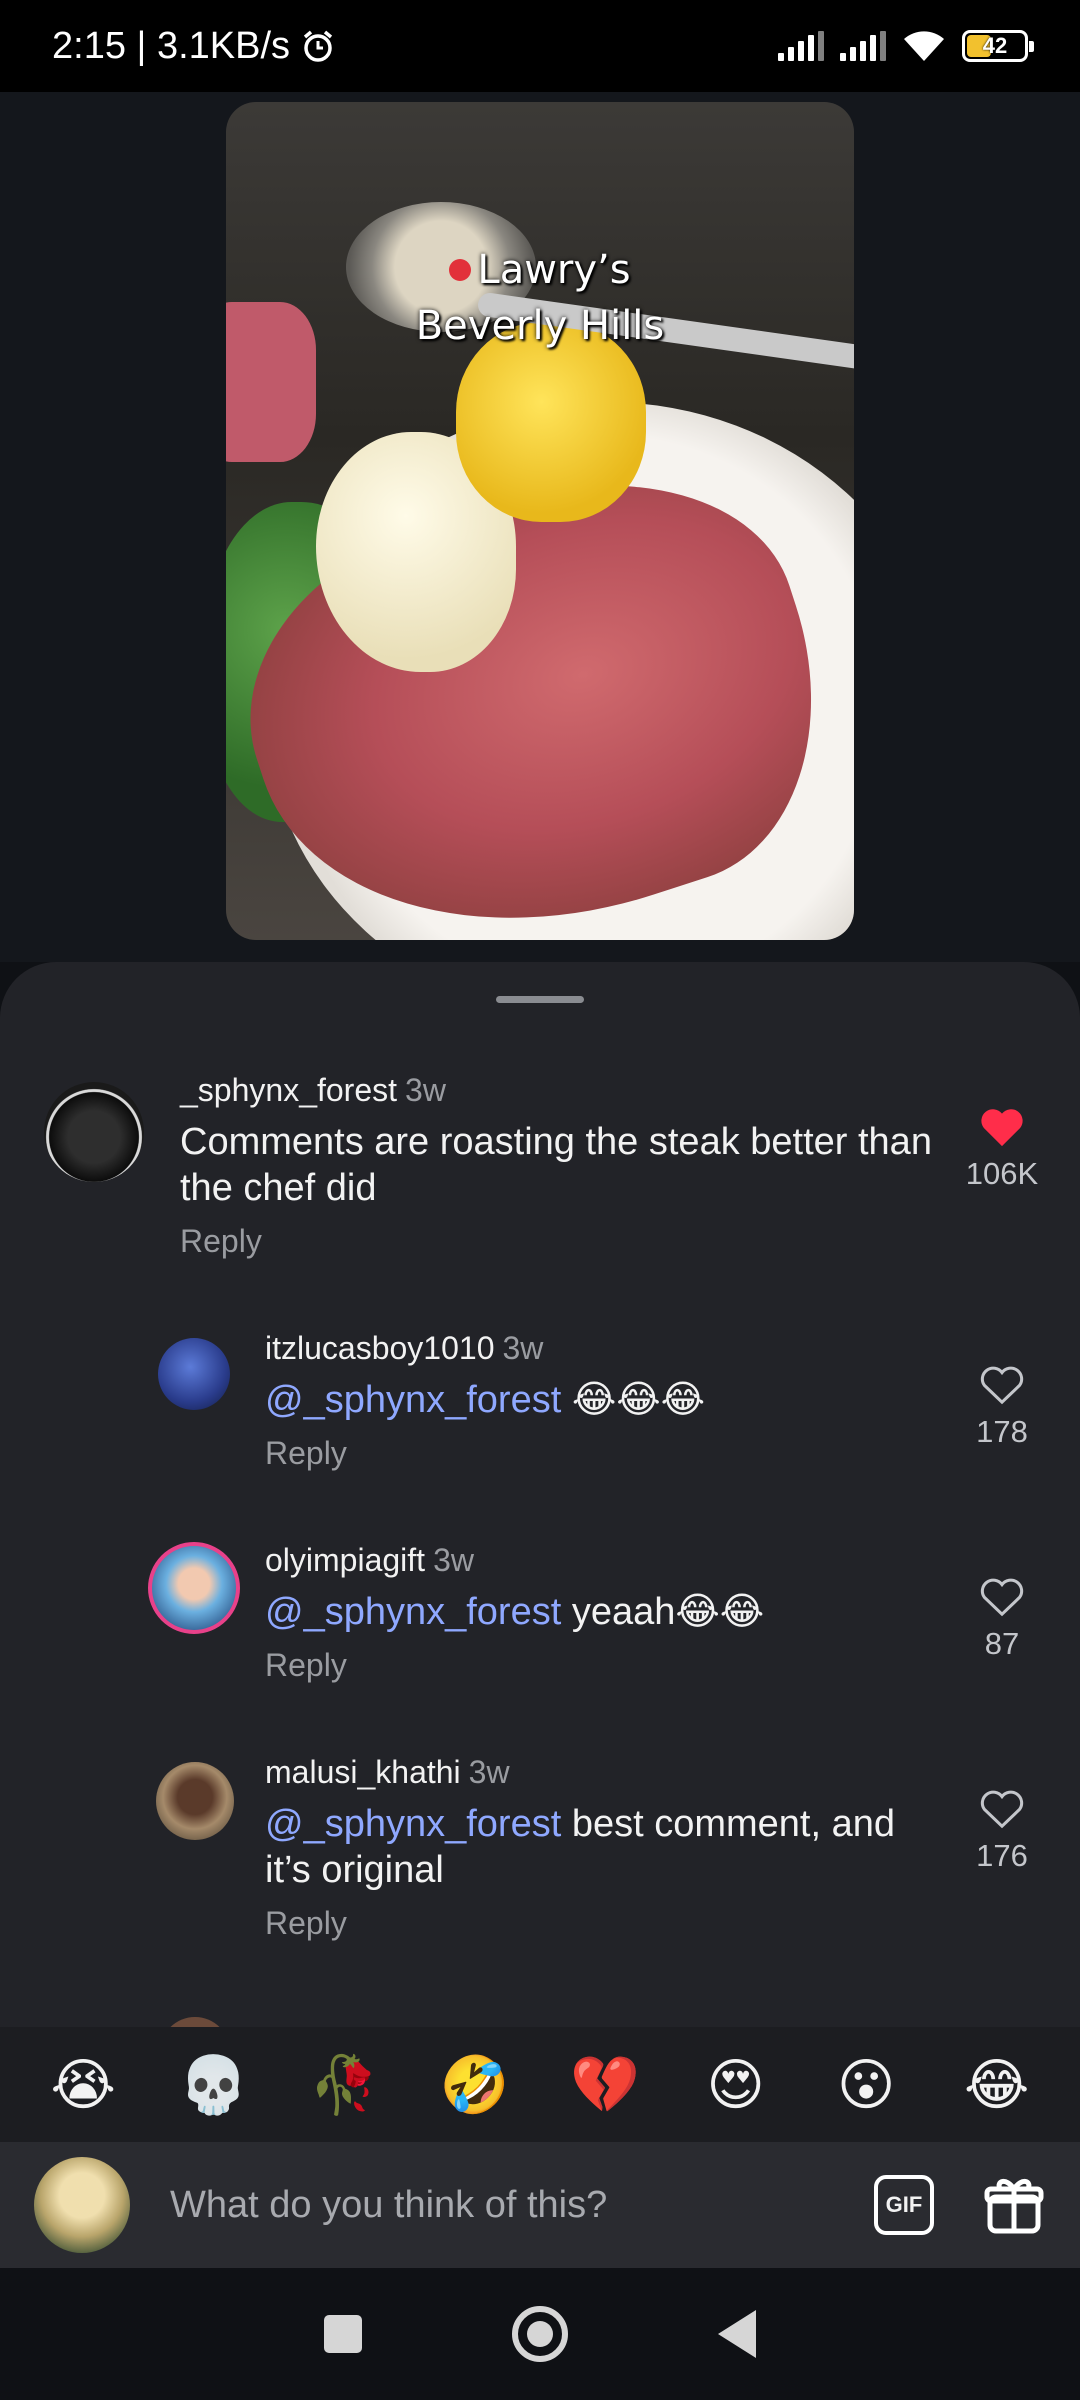  Describe the element at coordinates (668, 1612) in the screenshot. I see `comment-text-body: yeaah😂😂` at that location.